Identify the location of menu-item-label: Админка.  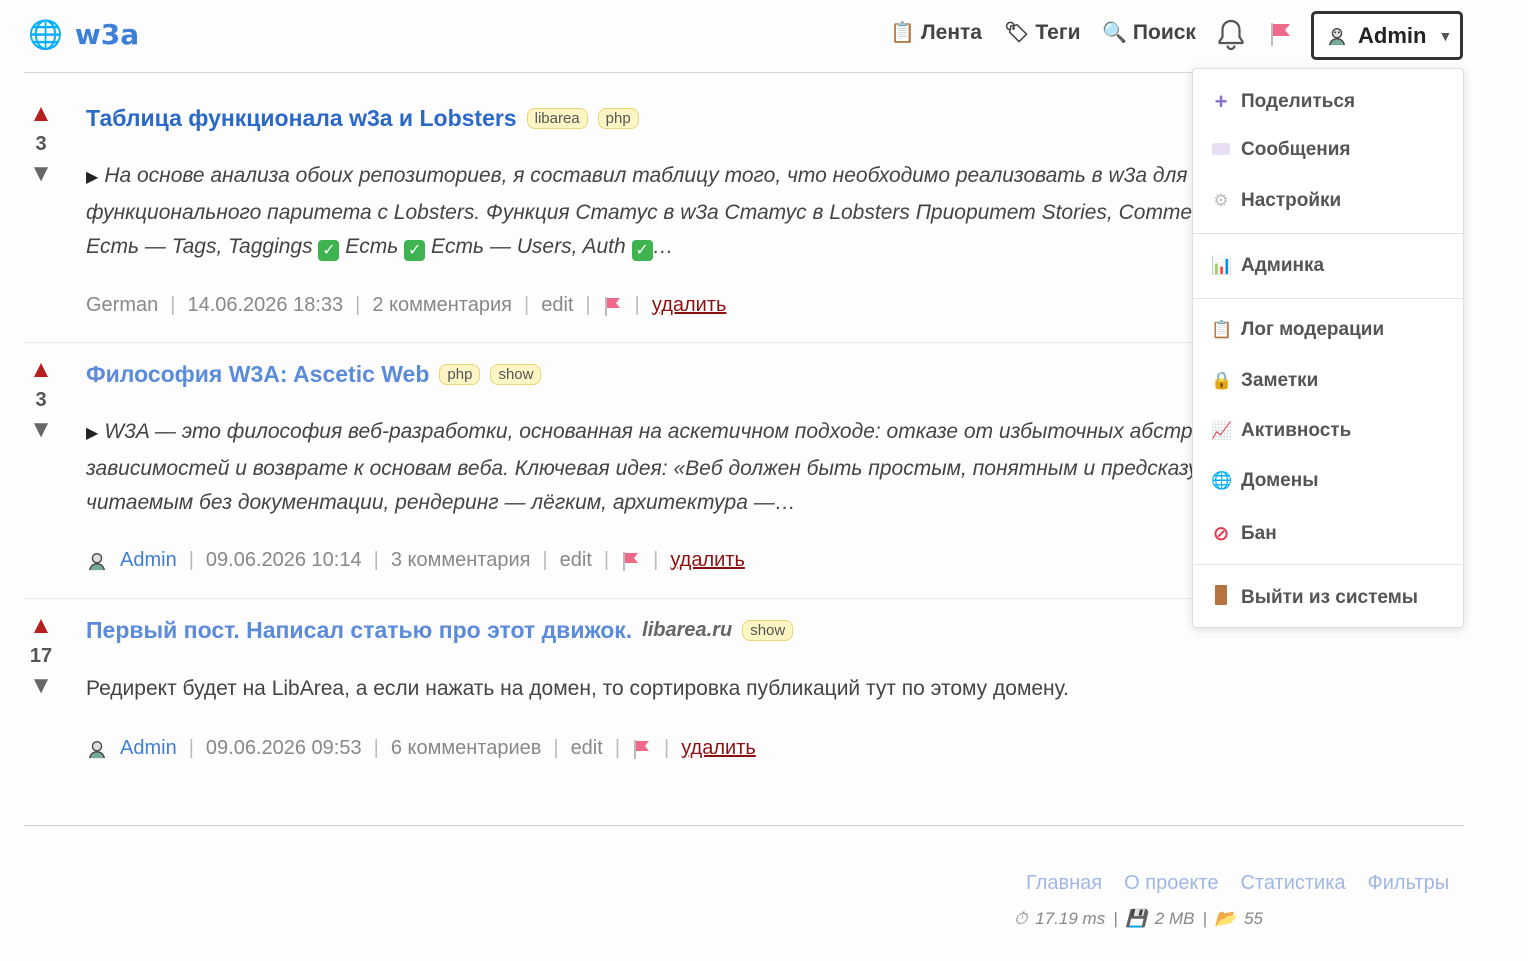
(1283, 265).